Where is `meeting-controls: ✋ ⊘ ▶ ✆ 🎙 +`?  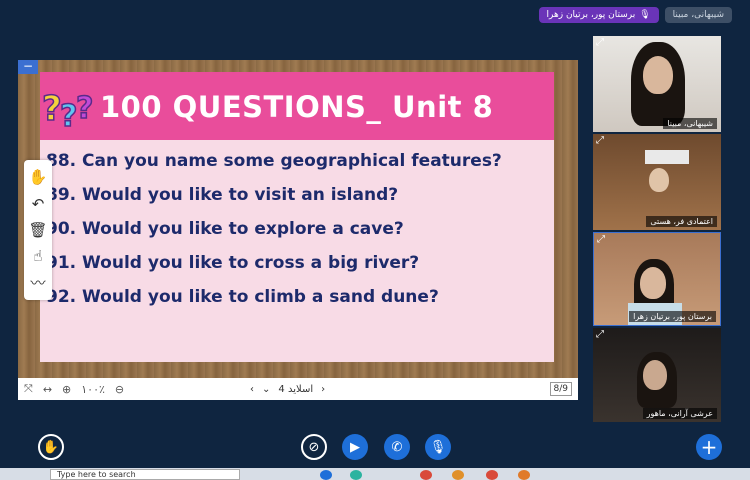
meeting-controls: ✋ ⊘ ▶ ✆ 🎙 + is located at coordinates (375, 448).